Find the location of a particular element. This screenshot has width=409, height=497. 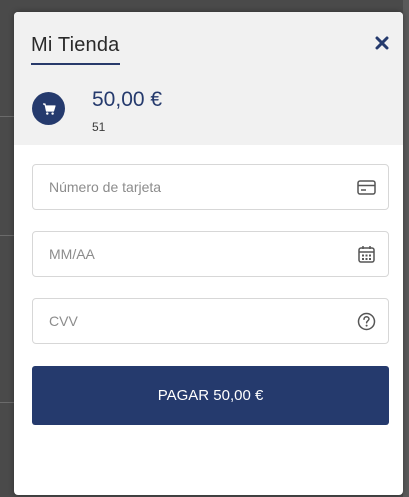

close-button is located at coordinates (382, 43).